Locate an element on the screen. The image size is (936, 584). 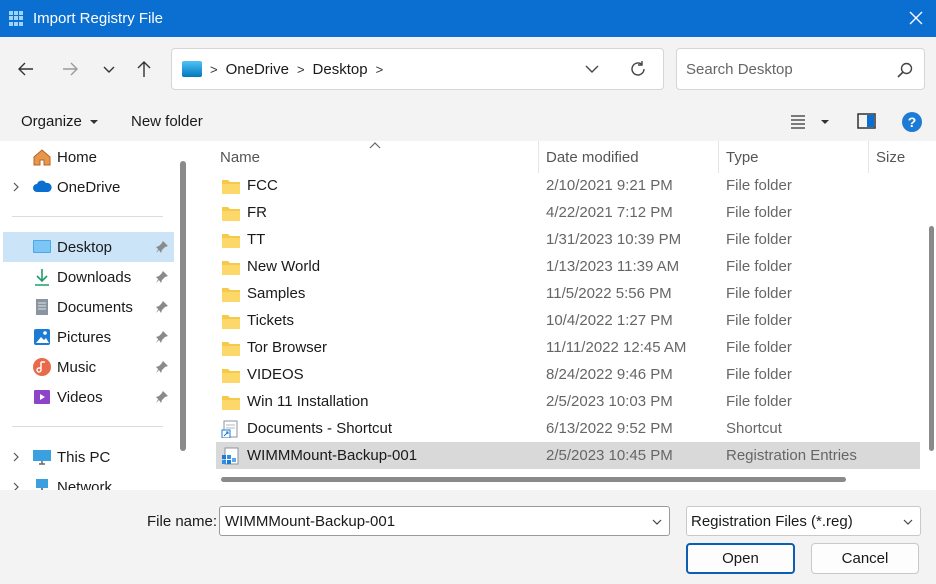
file-row: Tickets 10/4/2022 1:27 PM File folder is located at coordinates (568, 320).